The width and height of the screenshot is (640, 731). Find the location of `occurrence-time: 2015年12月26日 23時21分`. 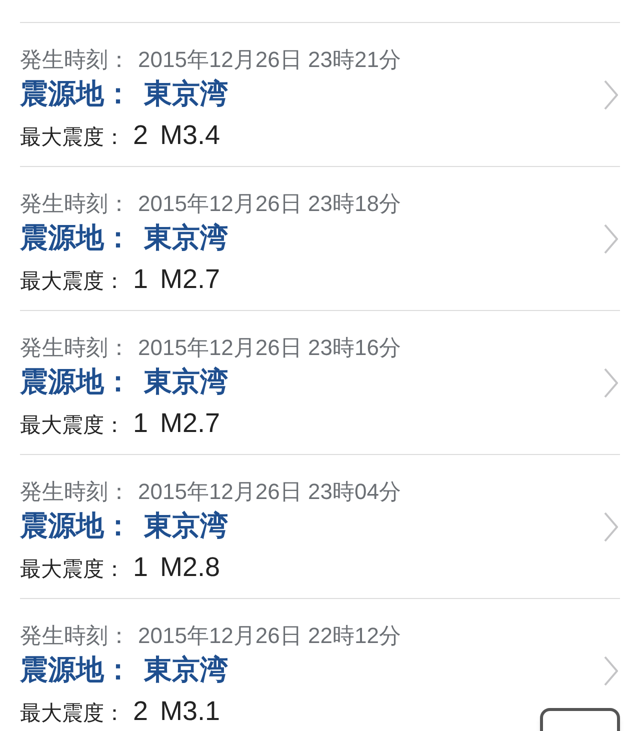

occurrence-time: 2015年12月26日 23時21分 is located at coordinates (269, 60).